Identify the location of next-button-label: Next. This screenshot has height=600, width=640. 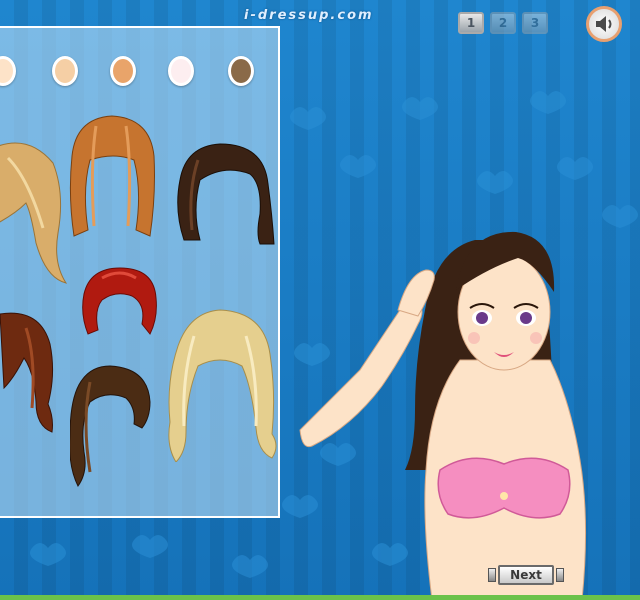
(526, 575).